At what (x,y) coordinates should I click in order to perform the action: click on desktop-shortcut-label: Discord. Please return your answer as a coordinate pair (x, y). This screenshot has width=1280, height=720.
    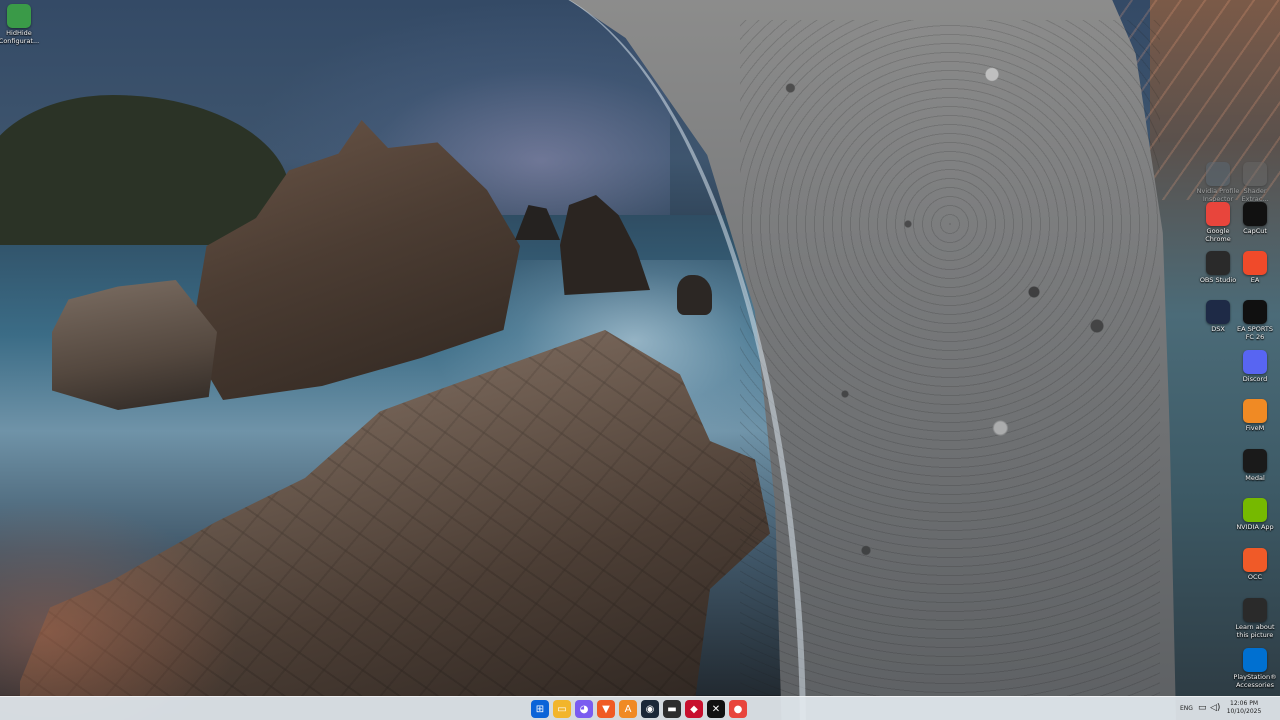
    Looking at the image, I should click on (1255, 379).